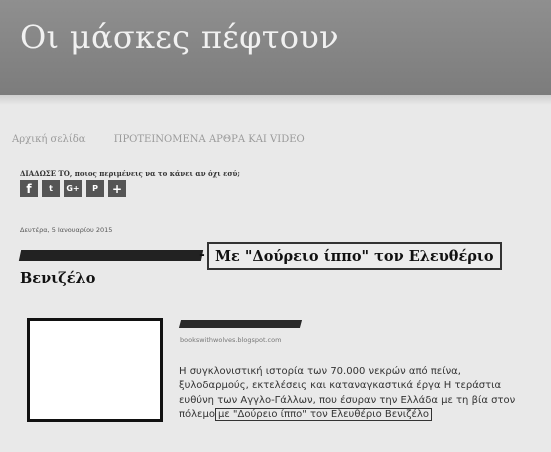 The width and height of the screenshot is (551, 452). Describe the element at coordinates (66, 230) in the screenshot. I see `post-date: Δευτέρα, 5 Ιανουαρίου 2015` at that location.